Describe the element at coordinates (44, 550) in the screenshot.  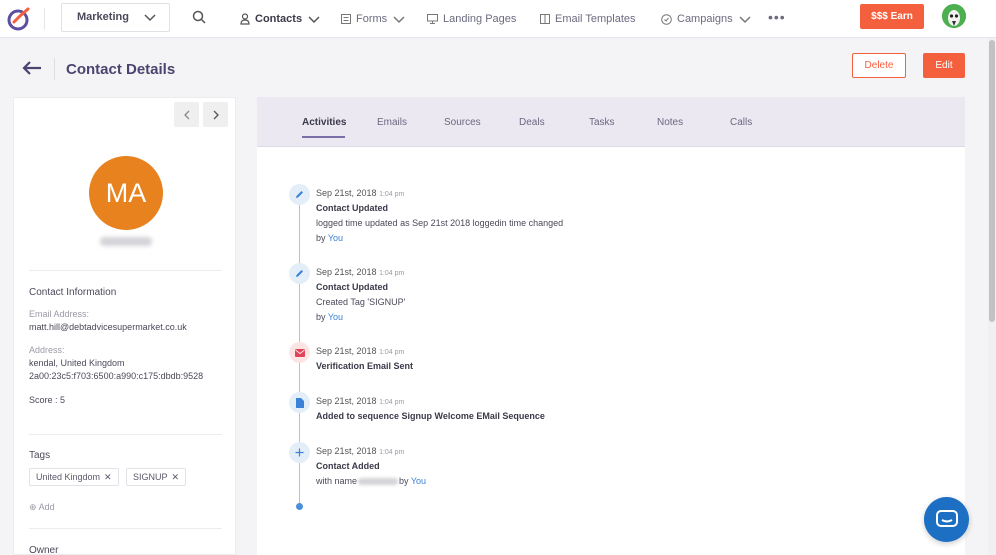
I see `owner-heading: Owner` at that location.